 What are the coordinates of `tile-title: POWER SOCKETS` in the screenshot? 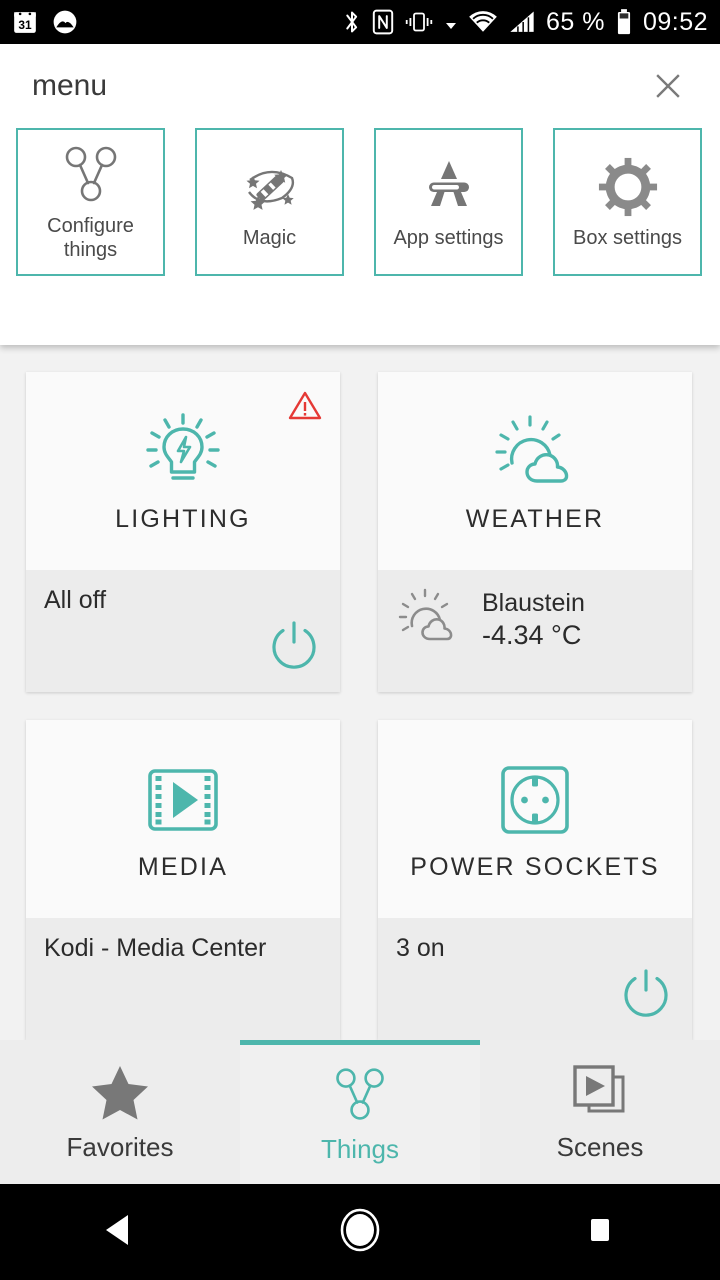 It's located at (535, 866).